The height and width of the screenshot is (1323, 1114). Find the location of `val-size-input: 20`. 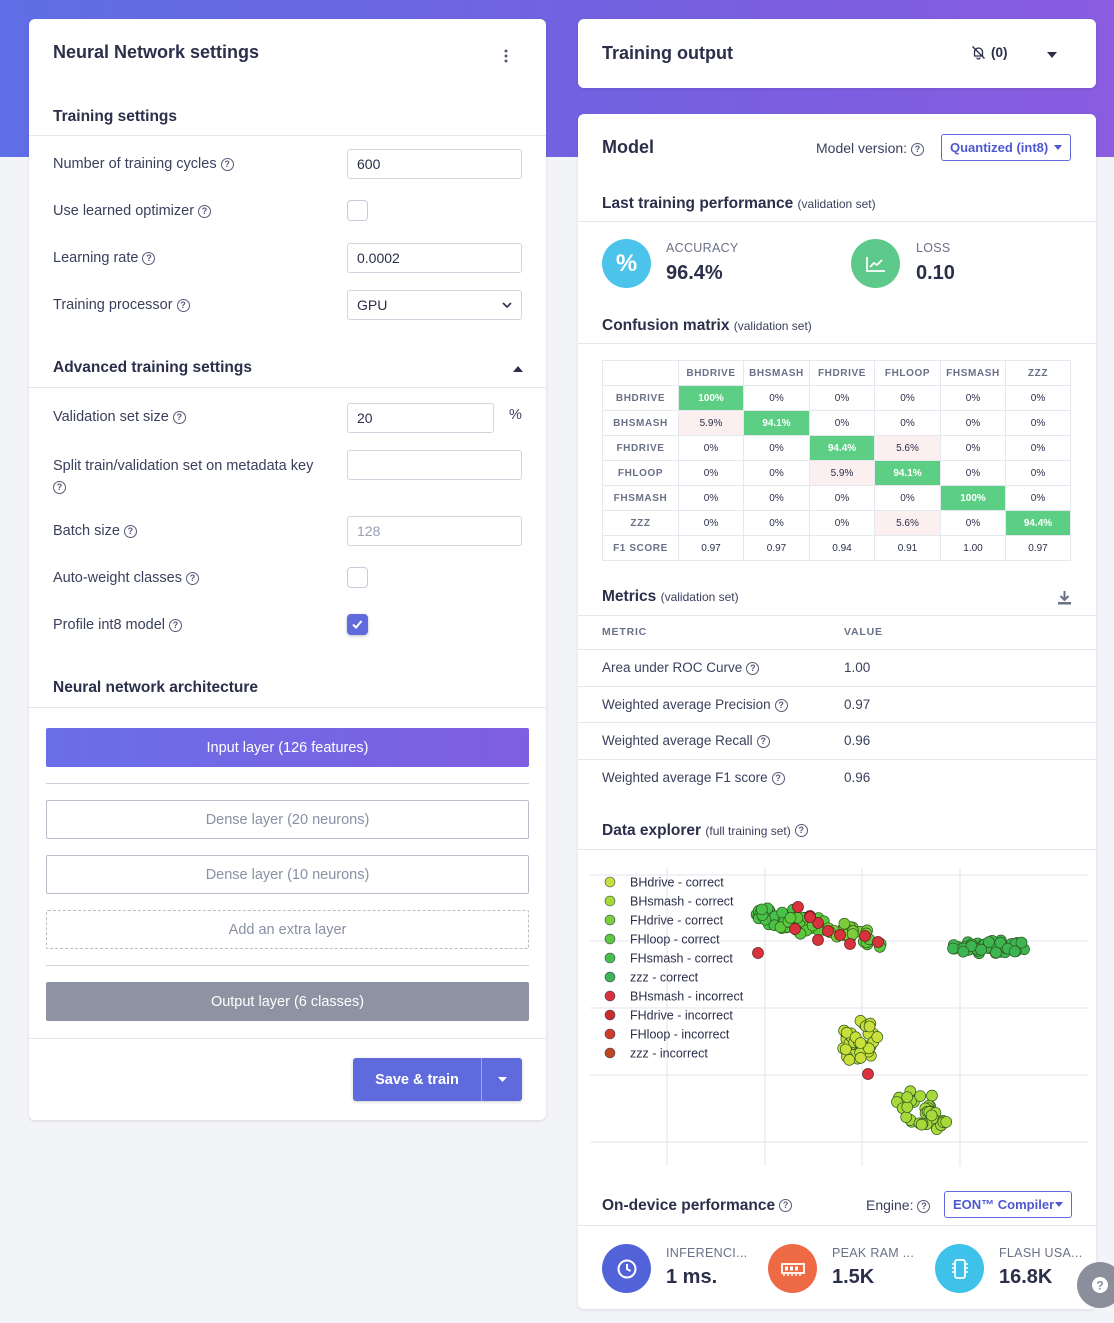

val-size-input: 20 is located at coordinates (420, 418).